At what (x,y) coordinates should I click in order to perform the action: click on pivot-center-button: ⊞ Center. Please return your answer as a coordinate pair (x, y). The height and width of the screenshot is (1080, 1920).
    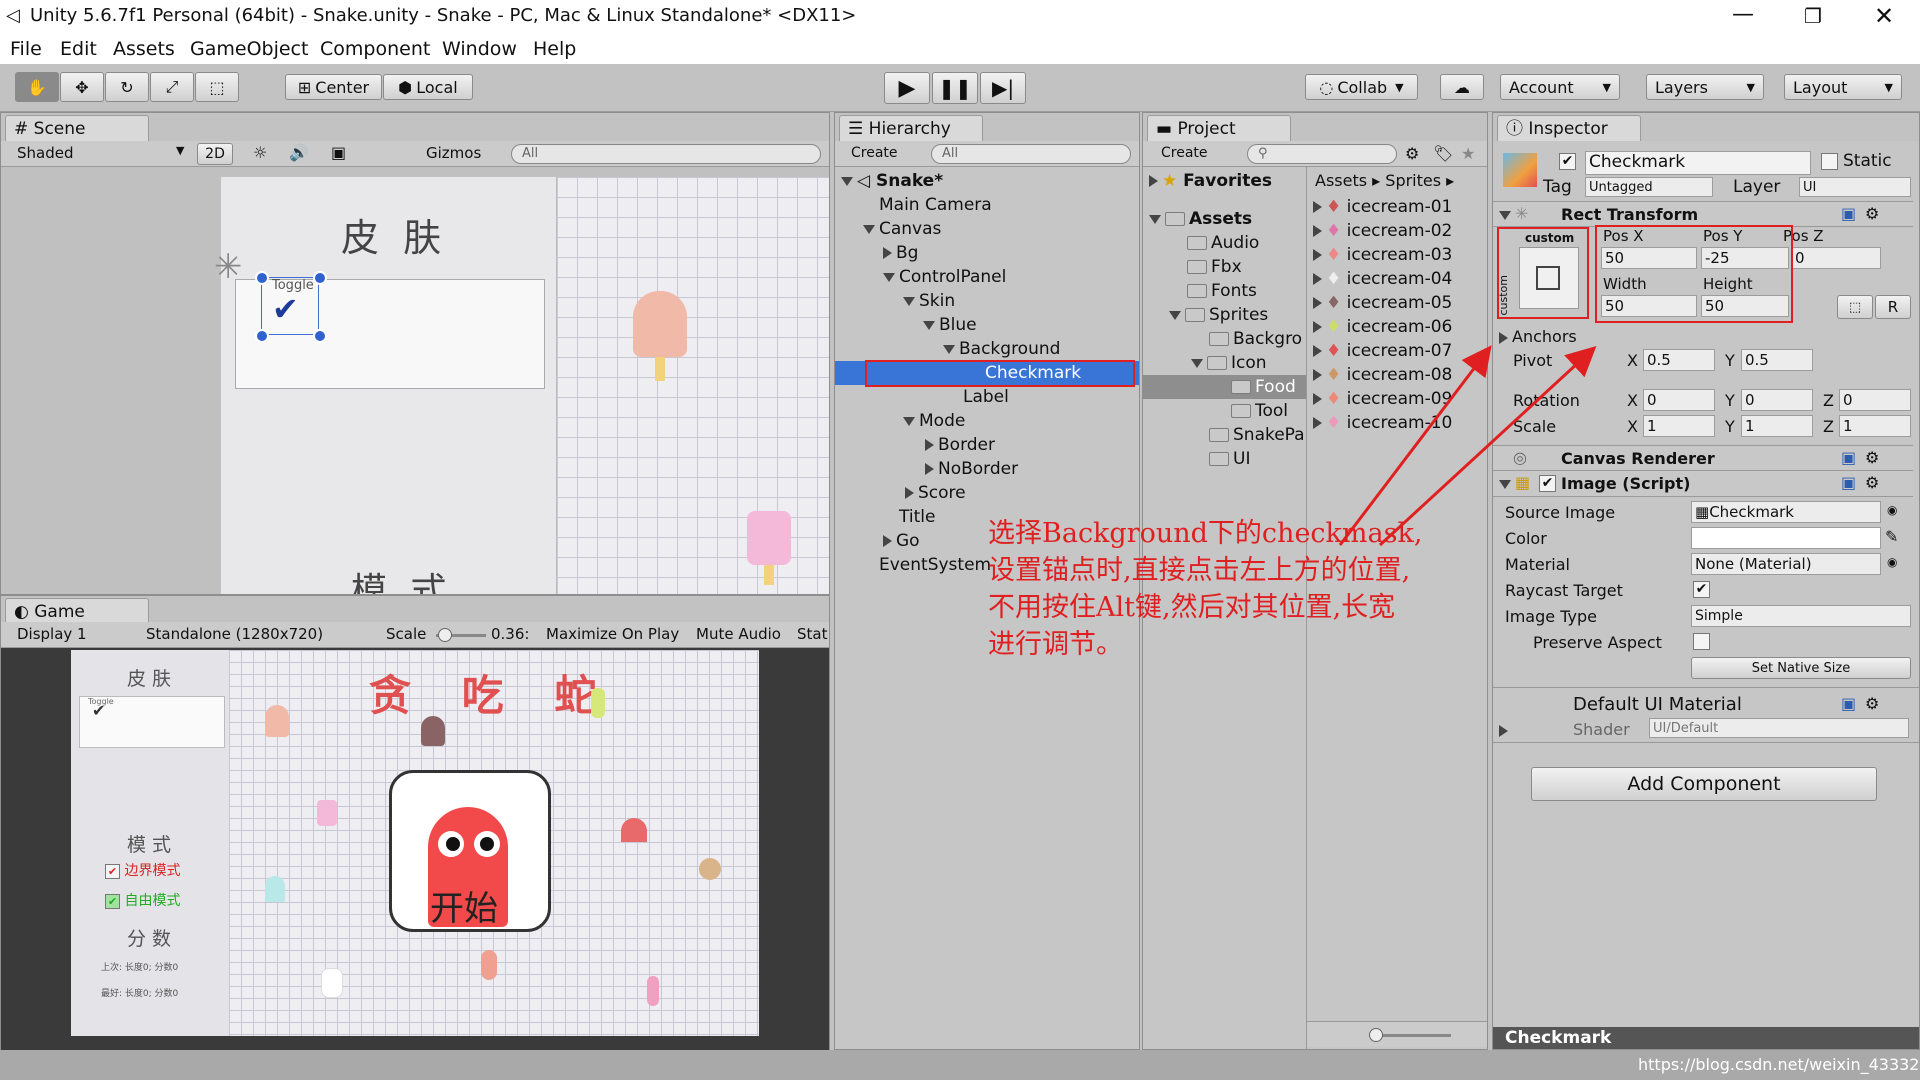
    Looking at the image, I should click on (333, 87).